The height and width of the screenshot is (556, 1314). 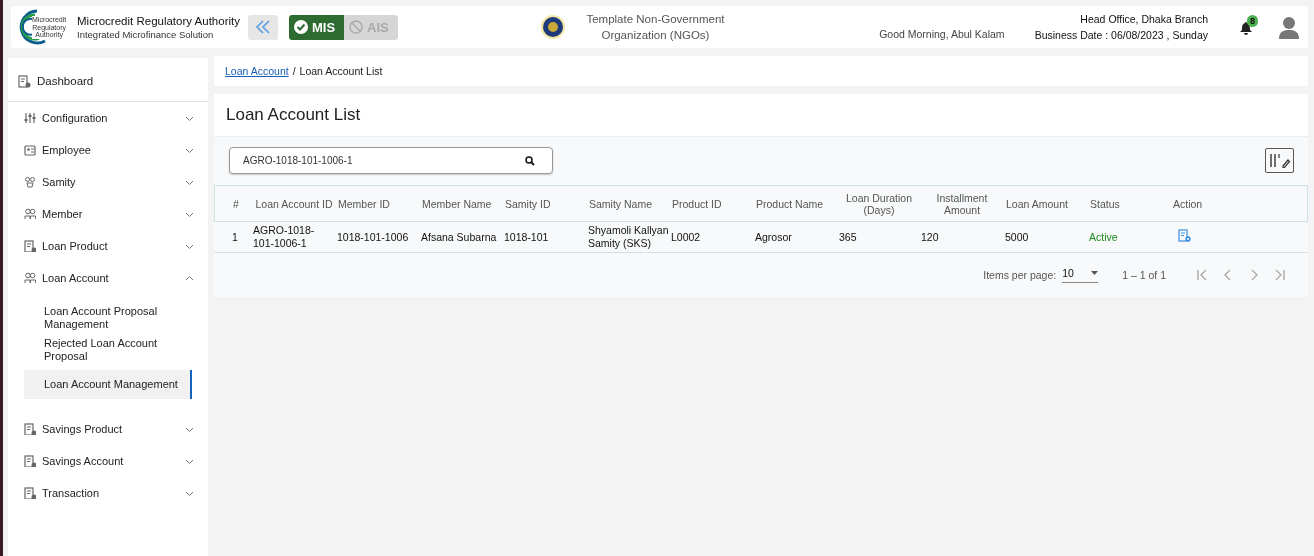 What do you see at coordinates (1103, 237) in the screenshot?
I see `status-label: Active` at bounding box center [1103, 237].